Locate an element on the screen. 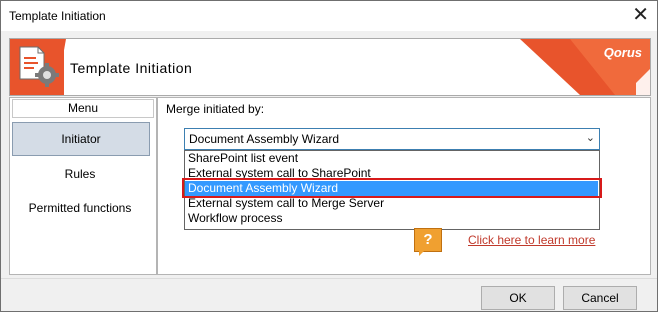 The height and width of the screenshot is (312, 658). menu-panel: Menu Initiator Rules Permitted functions is located at coordinates (83, 186).